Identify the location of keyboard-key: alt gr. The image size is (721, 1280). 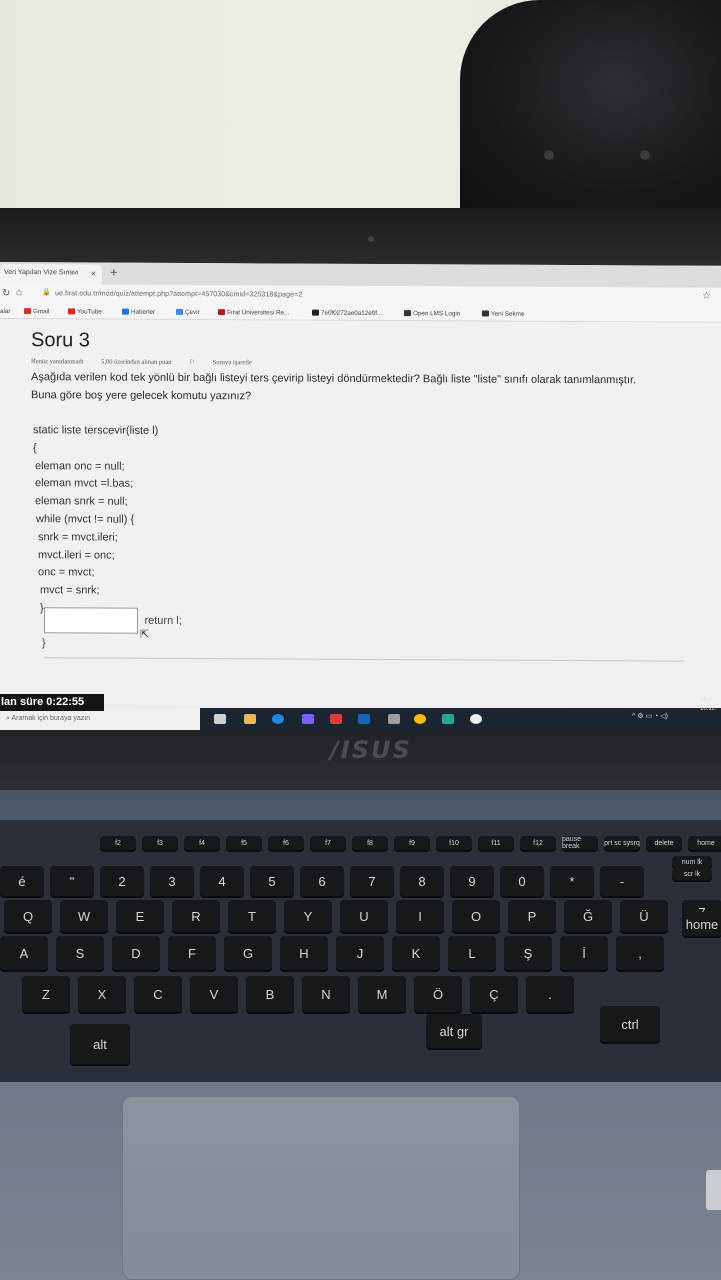
(454, 1031).